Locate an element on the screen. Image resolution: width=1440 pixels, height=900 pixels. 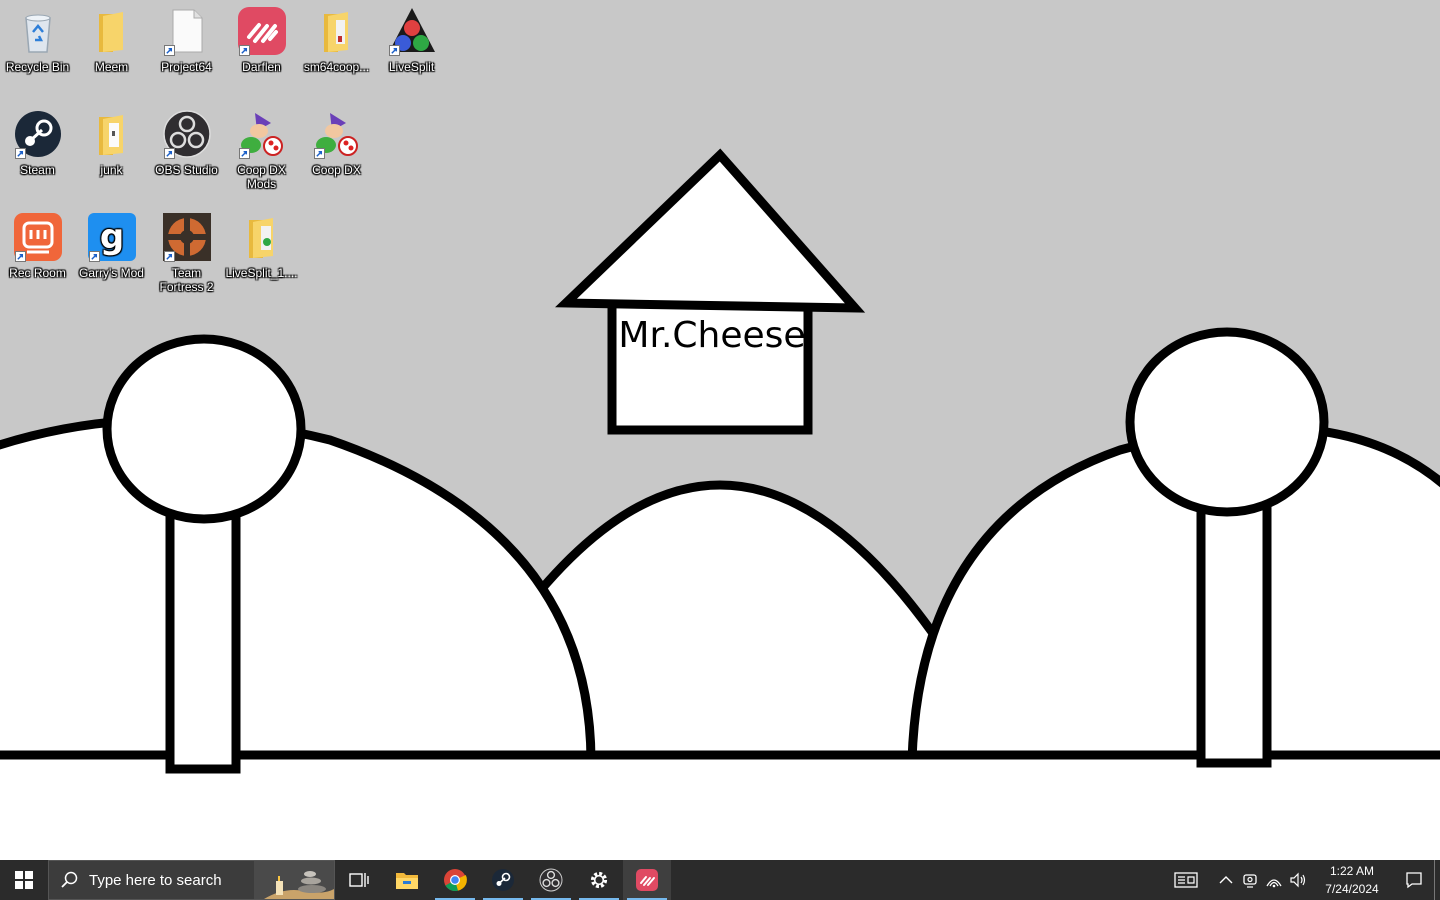
system-tray: 1:22 AM 7/24/2024 is located at coordinates (1303, 880).